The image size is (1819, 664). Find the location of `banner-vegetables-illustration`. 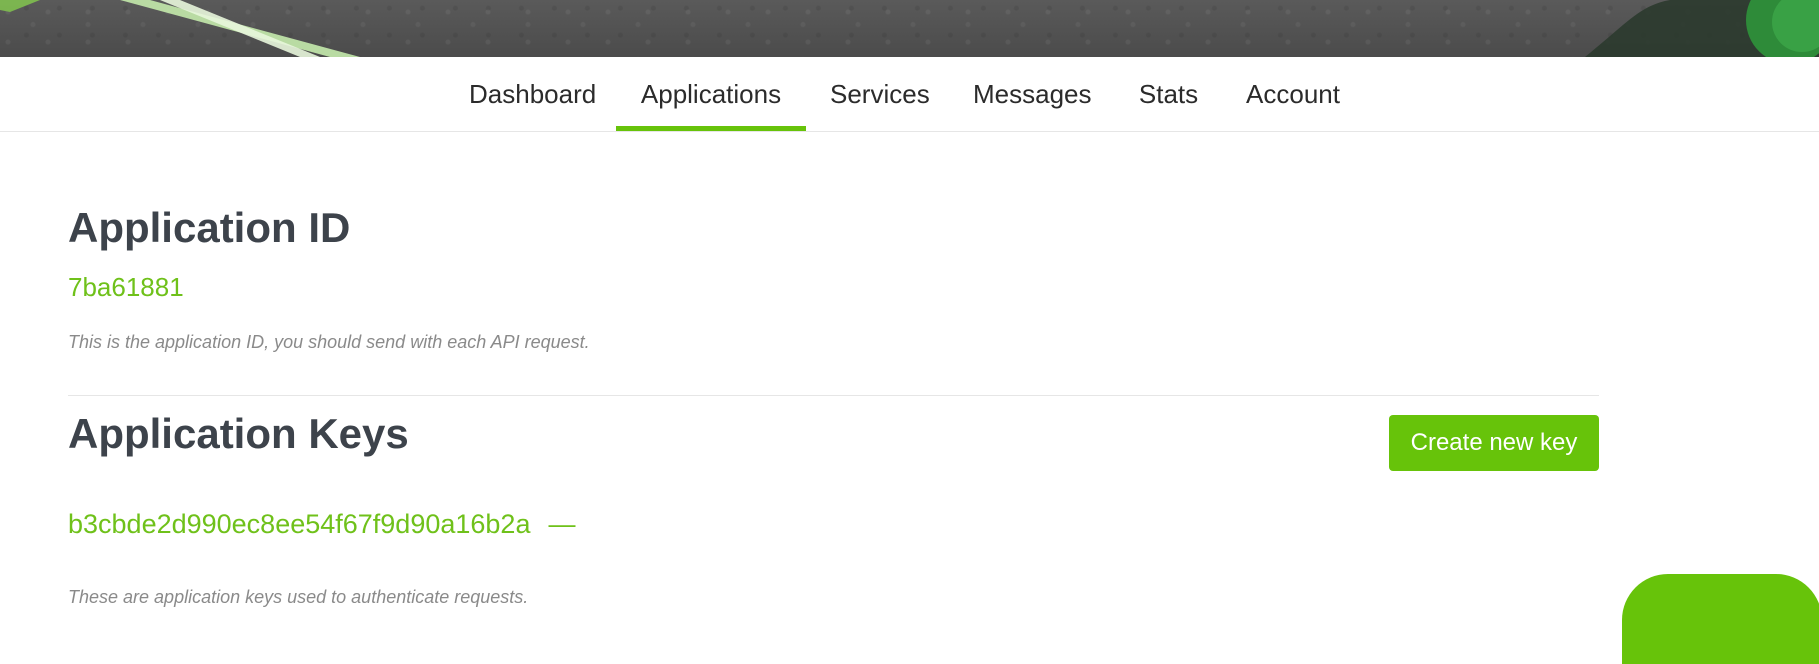

banner-vegetables-illustration is located at coordinates (909, 28).